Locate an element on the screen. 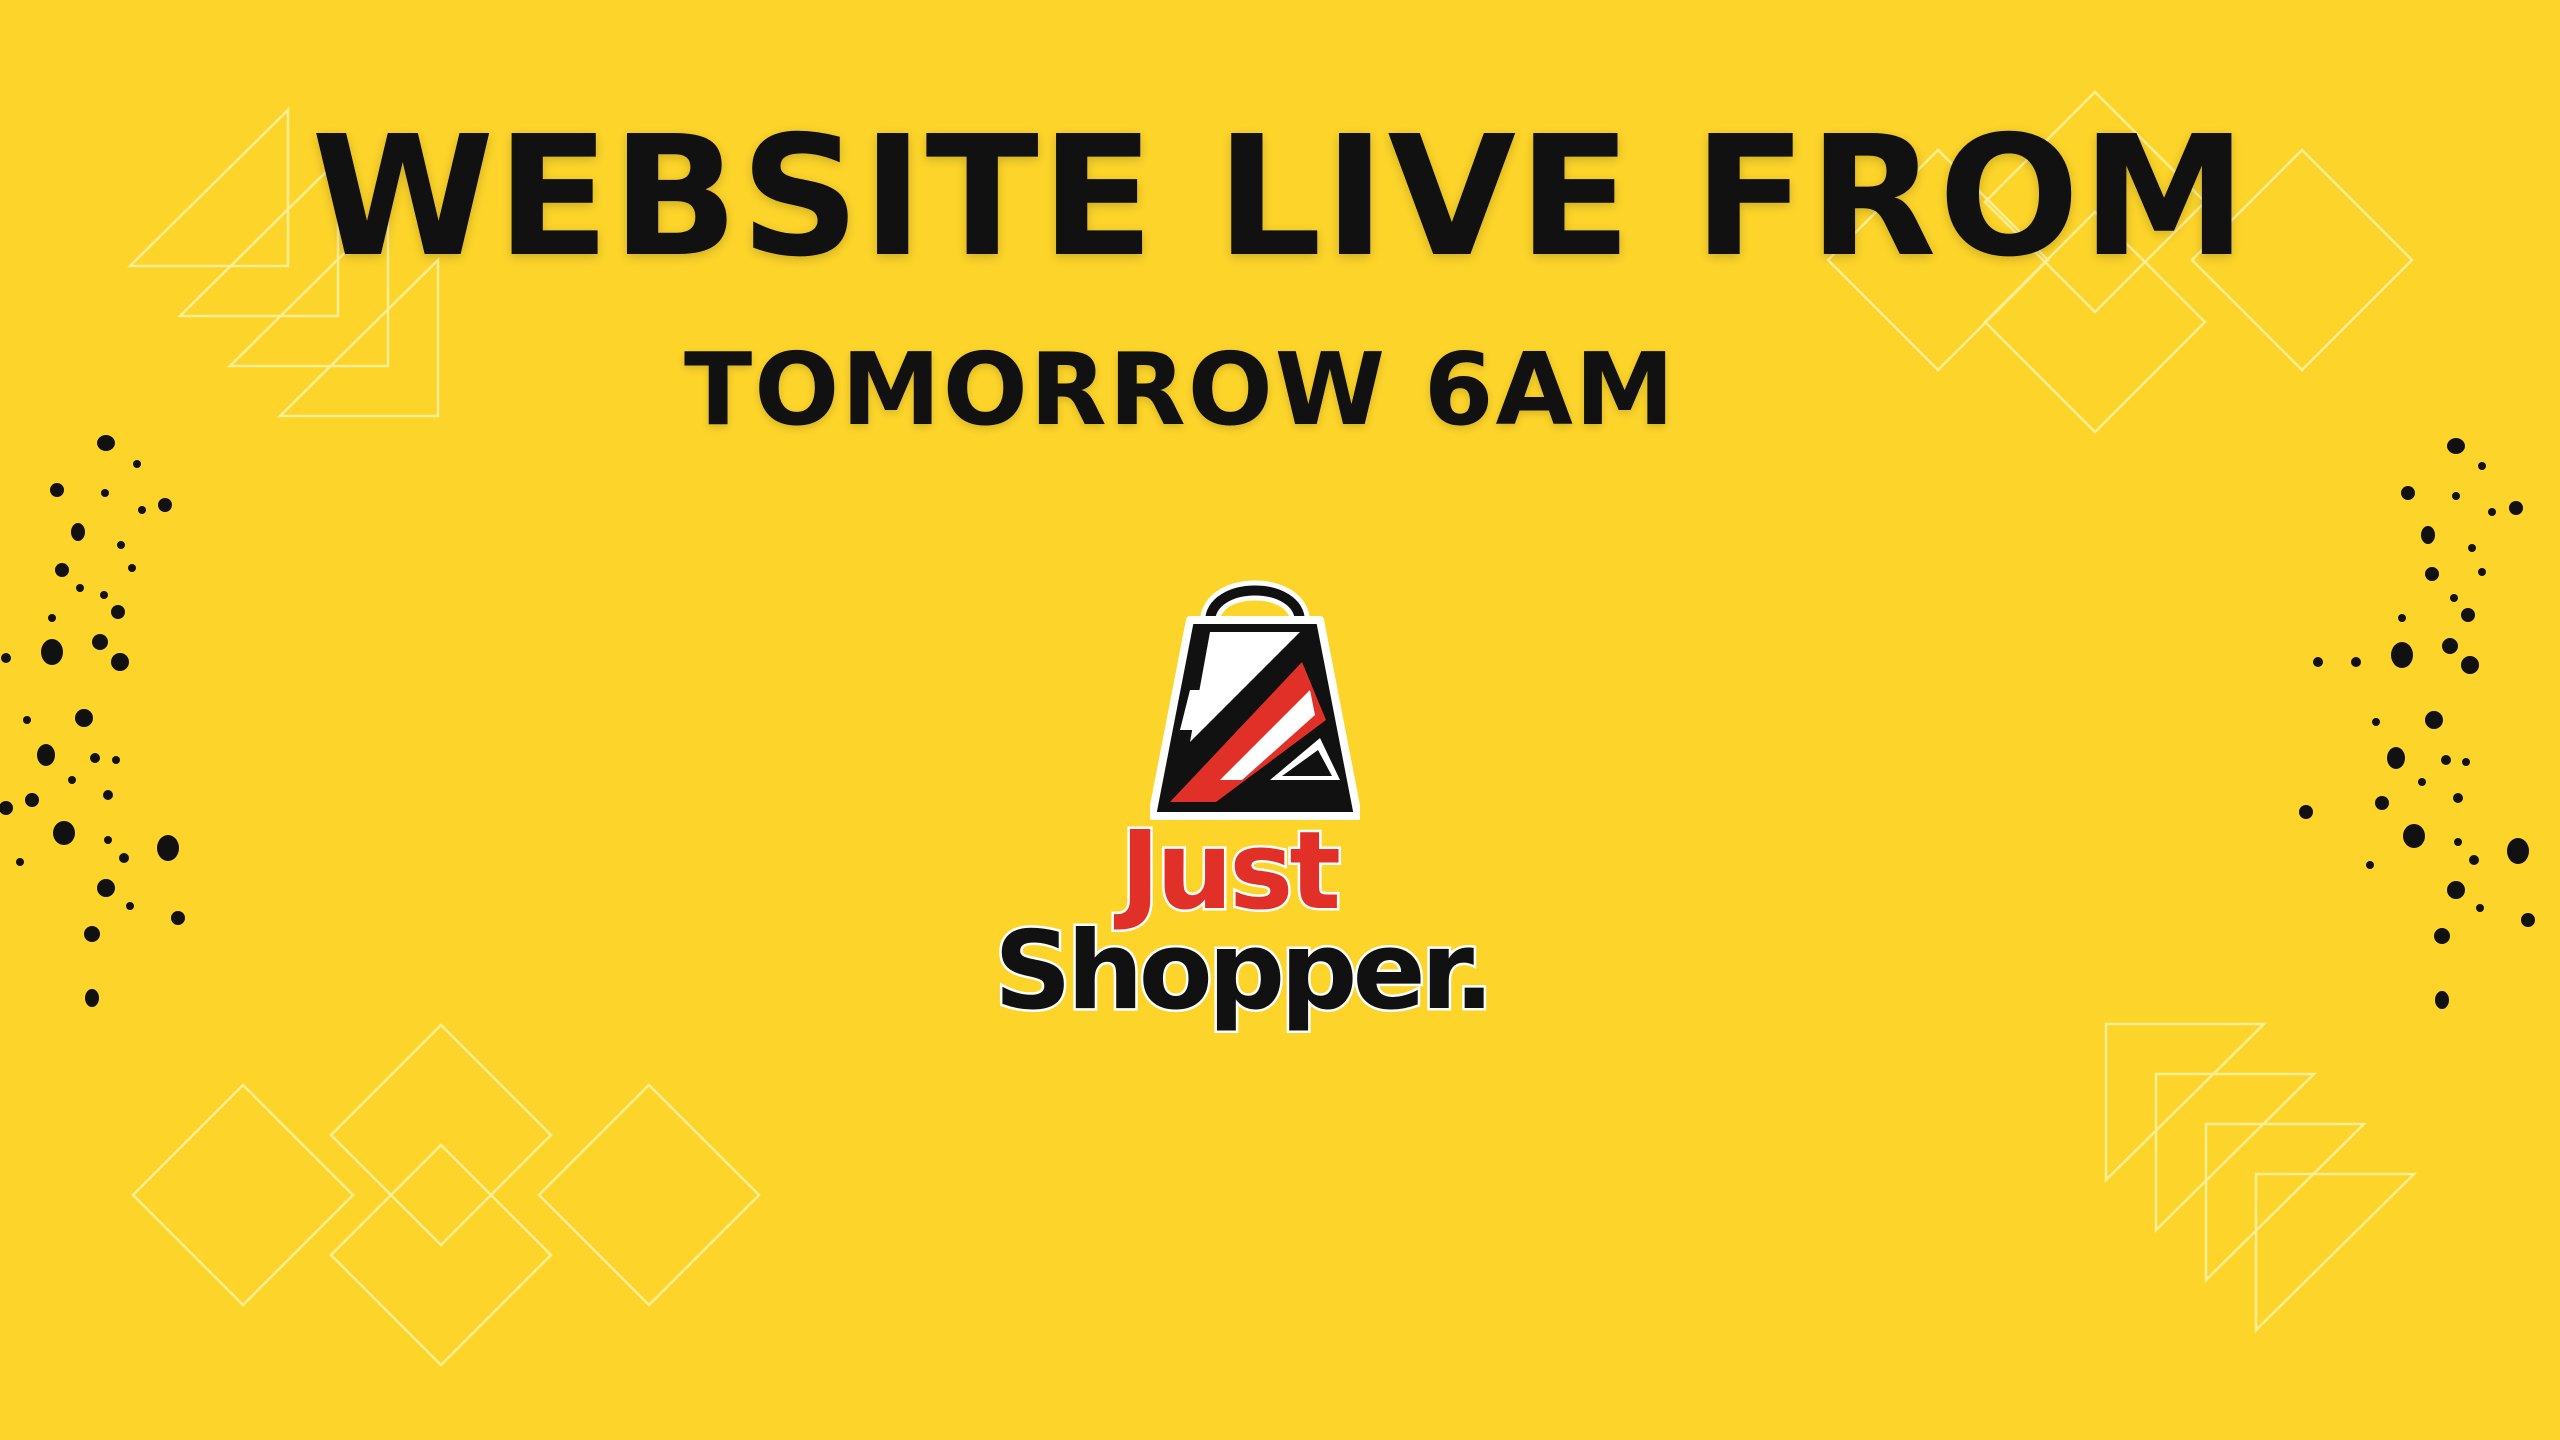 This screenshot has width=2560, height=1440. right-dot-cluster is located at coordinates (2417, 723).